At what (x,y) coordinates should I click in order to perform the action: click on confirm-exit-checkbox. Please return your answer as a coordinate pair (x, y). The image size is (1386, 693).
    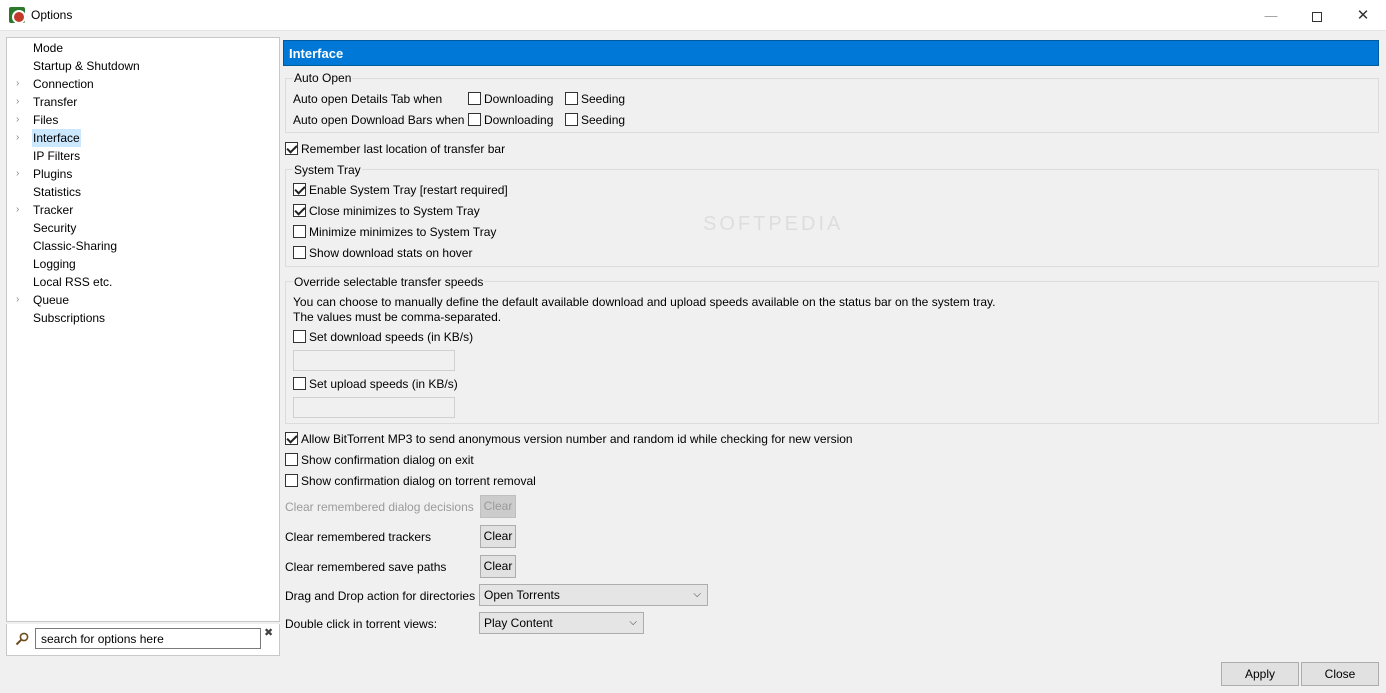
    Looking at the image, I should click on (291, 459).